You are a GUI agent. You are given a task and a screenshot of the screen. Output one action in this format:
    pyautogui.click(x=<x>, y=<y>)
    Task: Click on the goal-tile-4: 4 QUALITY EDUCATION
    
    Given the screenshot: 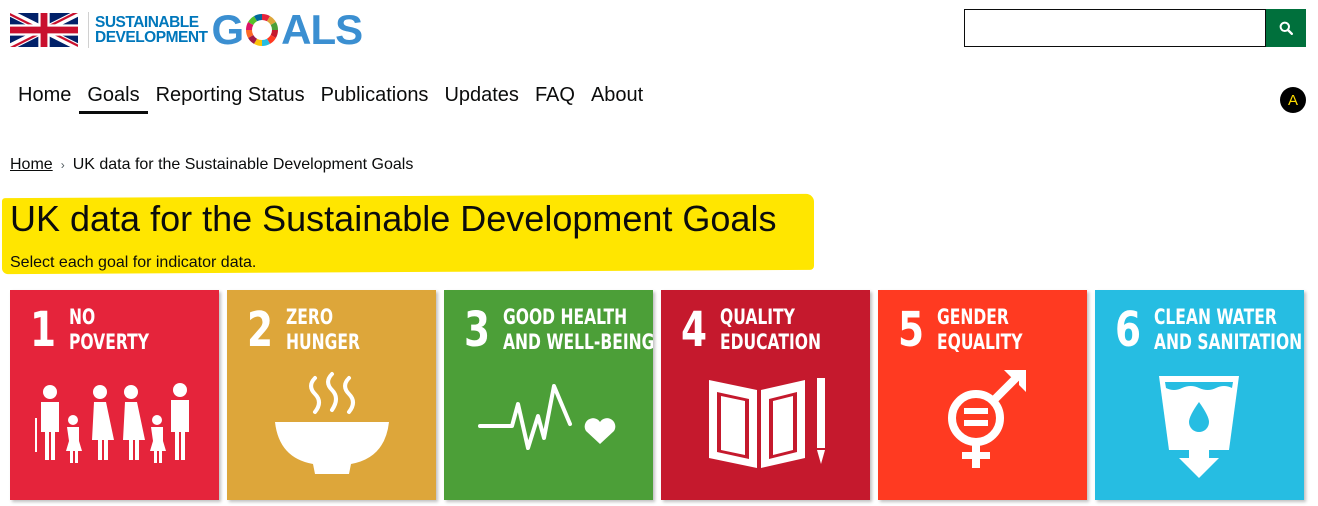 What is the action you would take?
    pyautogui.click(x=765, y=395)
    